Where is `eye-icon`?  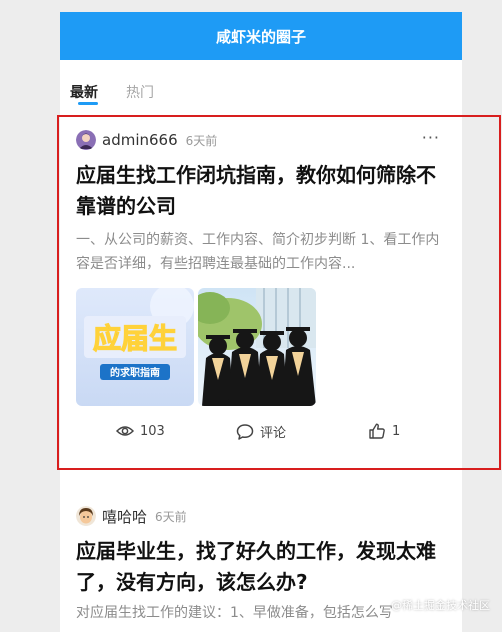
eye-icon is located at coordinates (125, 431).